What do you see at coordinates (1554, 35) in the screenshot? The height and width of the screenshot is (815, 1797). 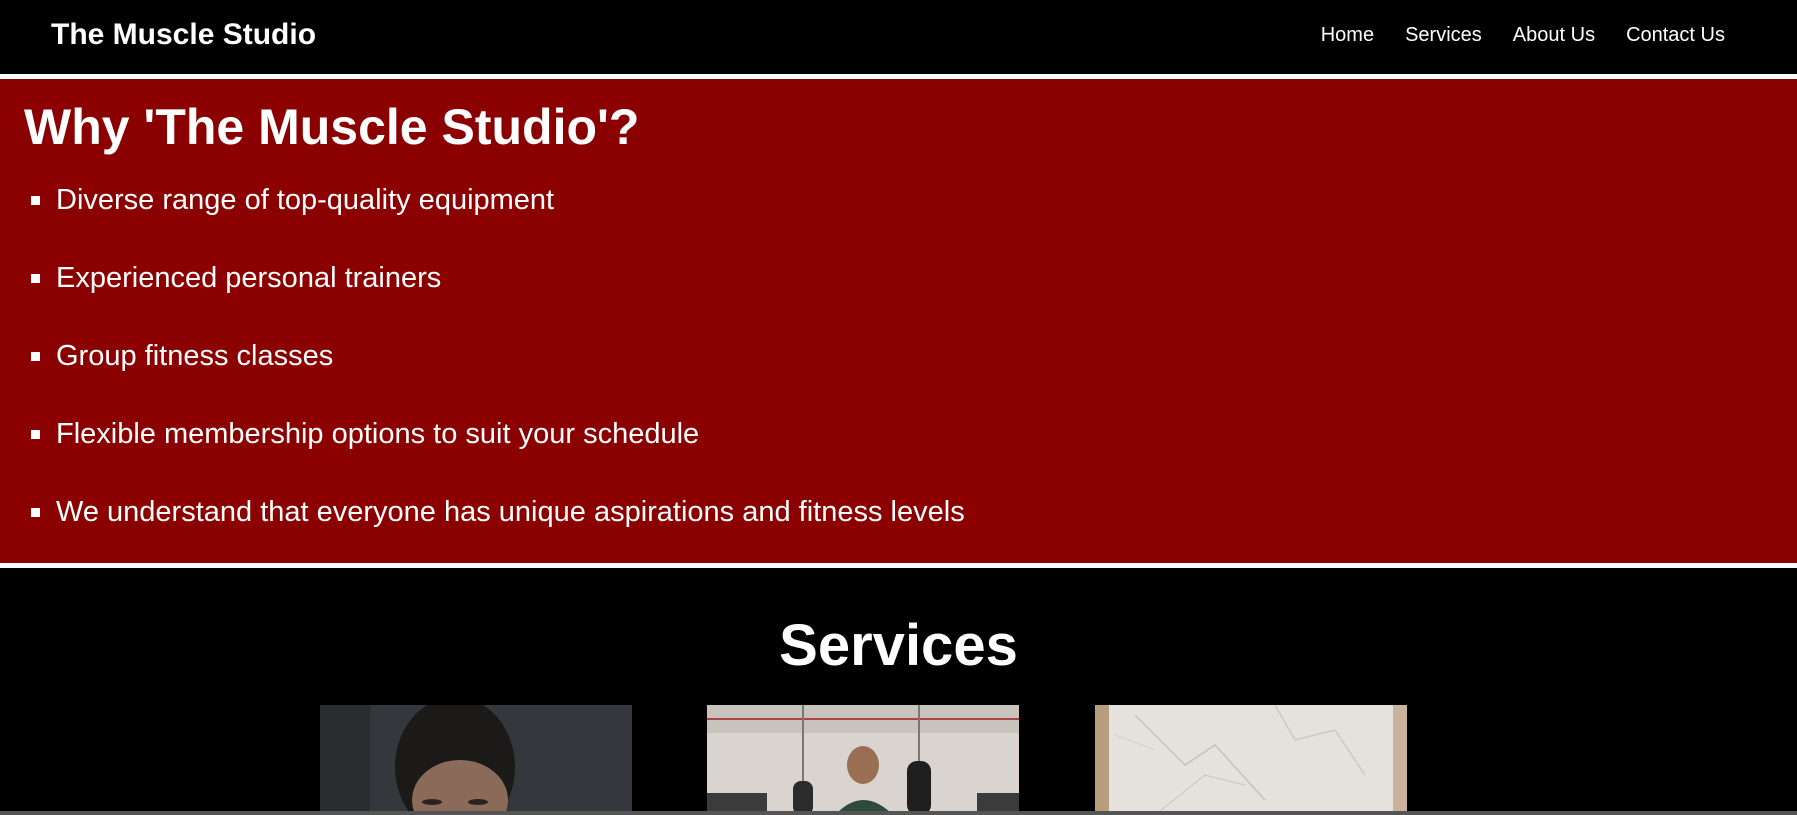 I see `nav-link-about-us: About Us` at bounding box center [1554, 35].